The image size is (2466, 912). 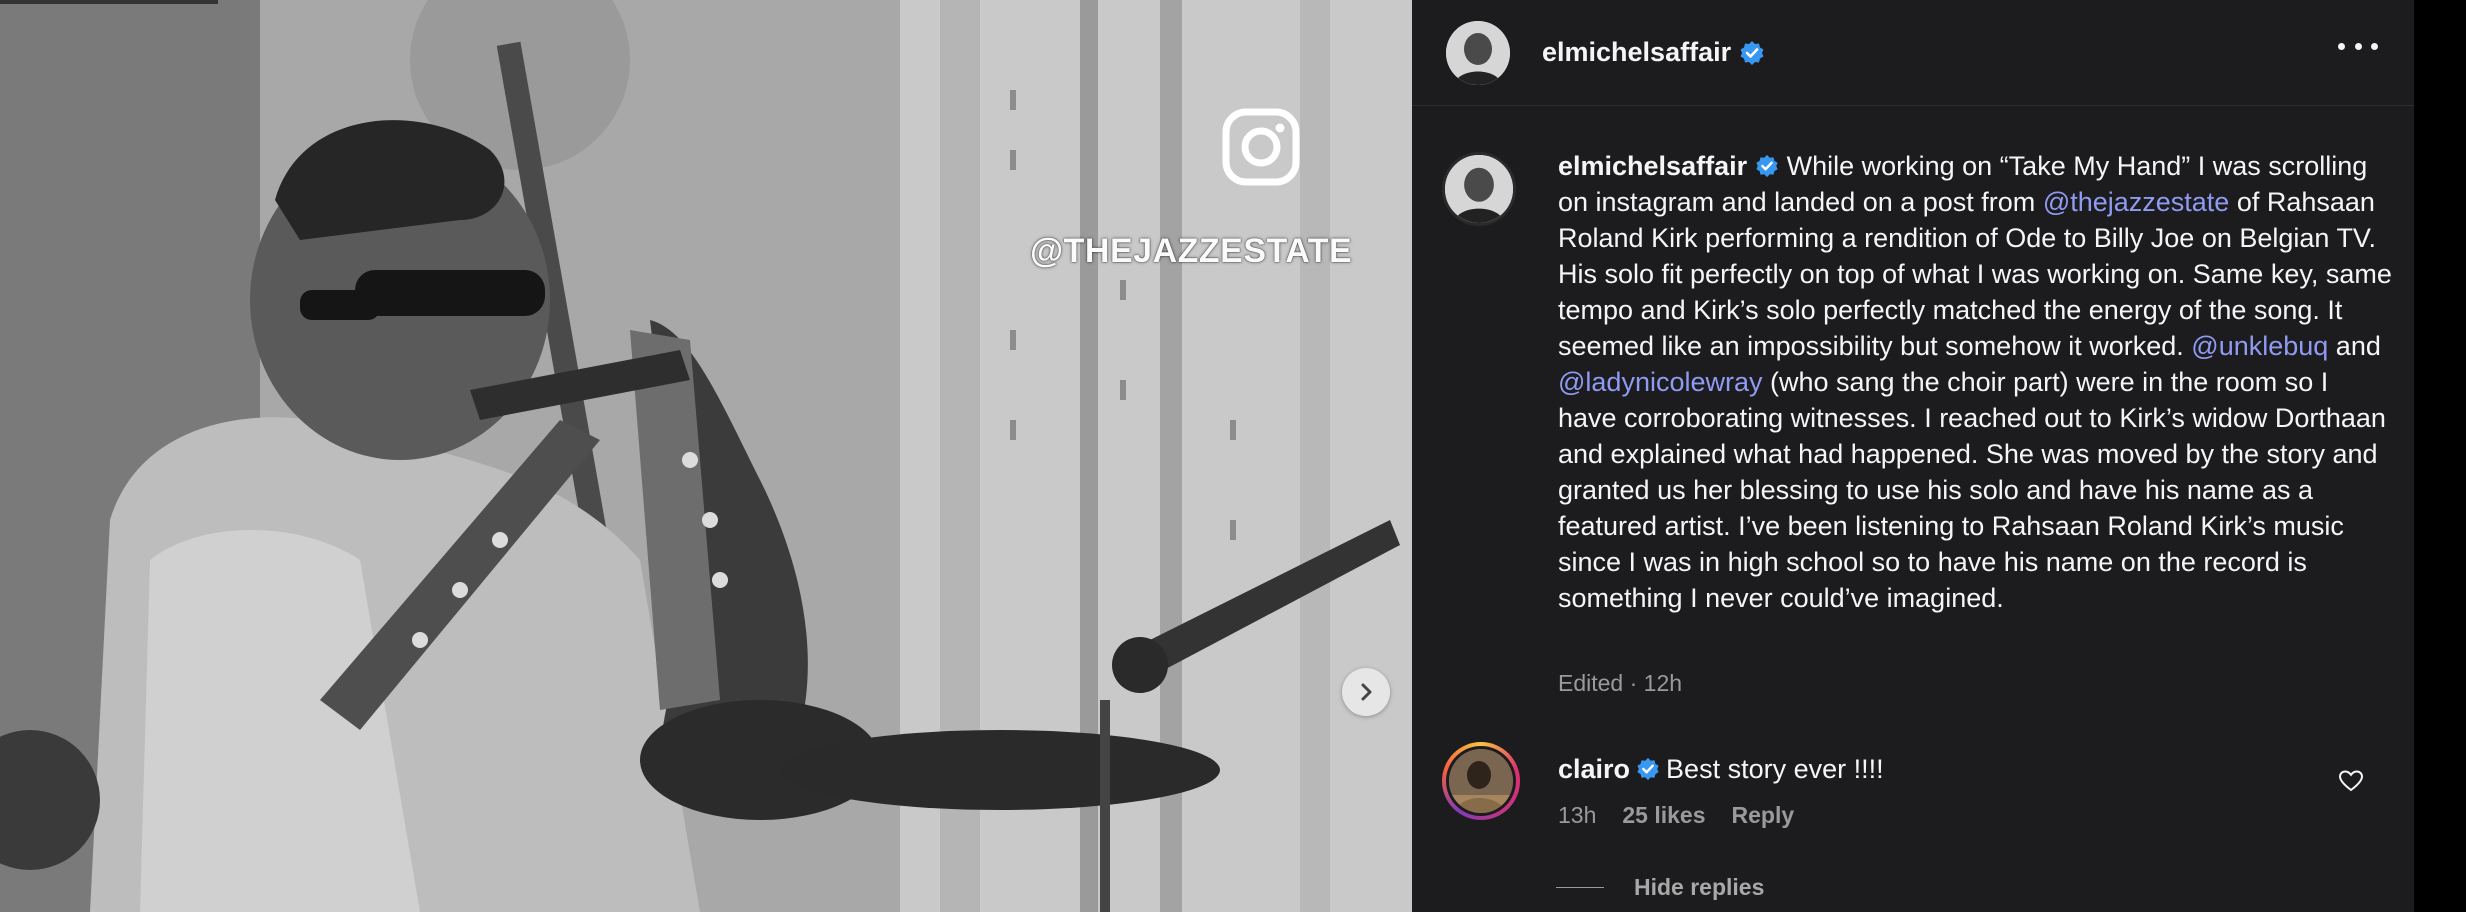 I want to click on caption-username: elmichelsaffair, so click(x=1652, y=166).